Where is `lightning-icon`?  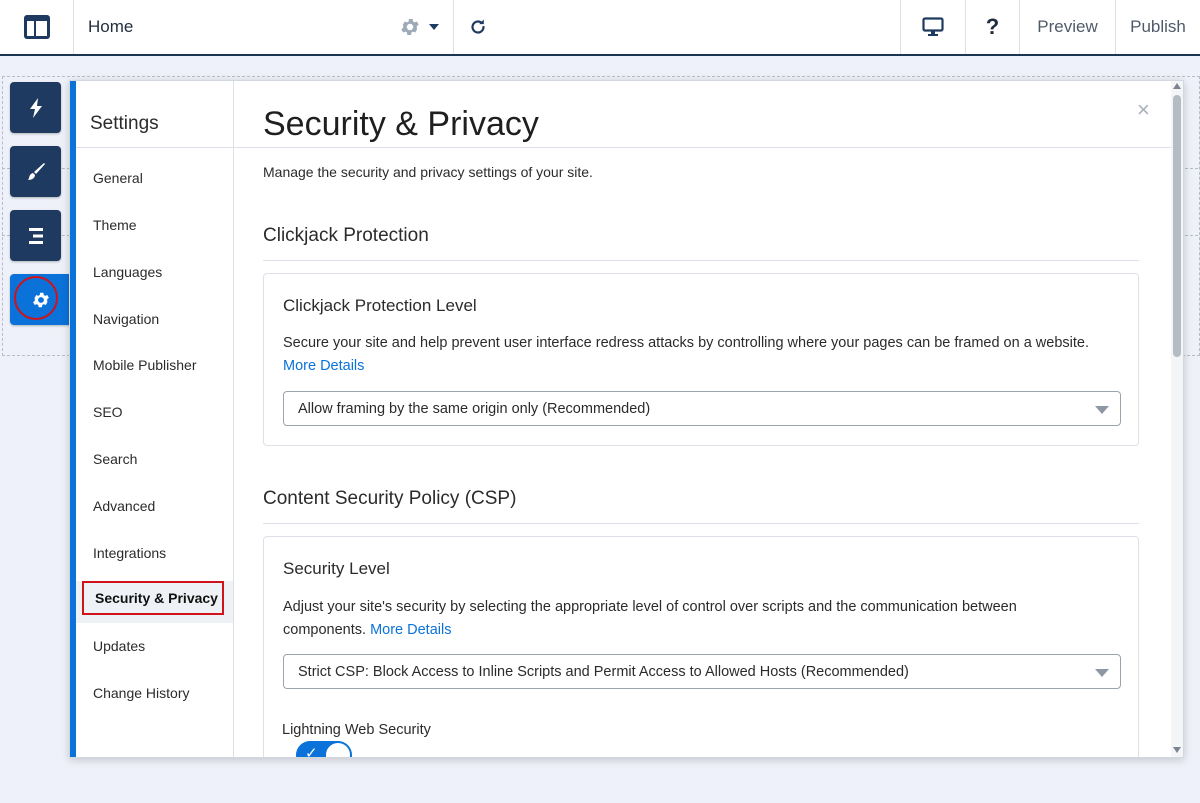
lightning-icon is located at coordinates (35, 107).